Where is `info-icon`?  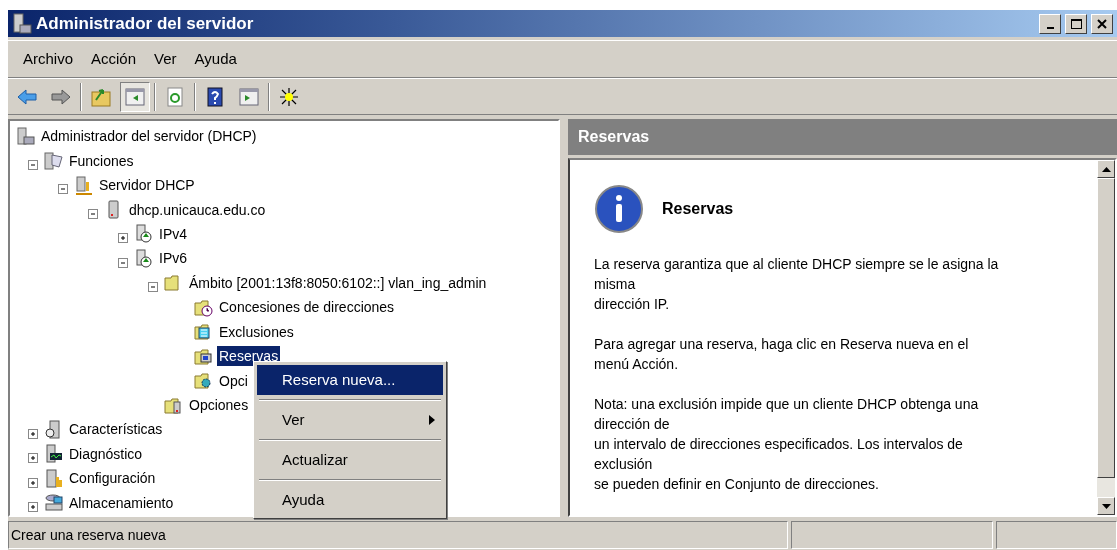
info-icon is located at coordinates (619, 209).